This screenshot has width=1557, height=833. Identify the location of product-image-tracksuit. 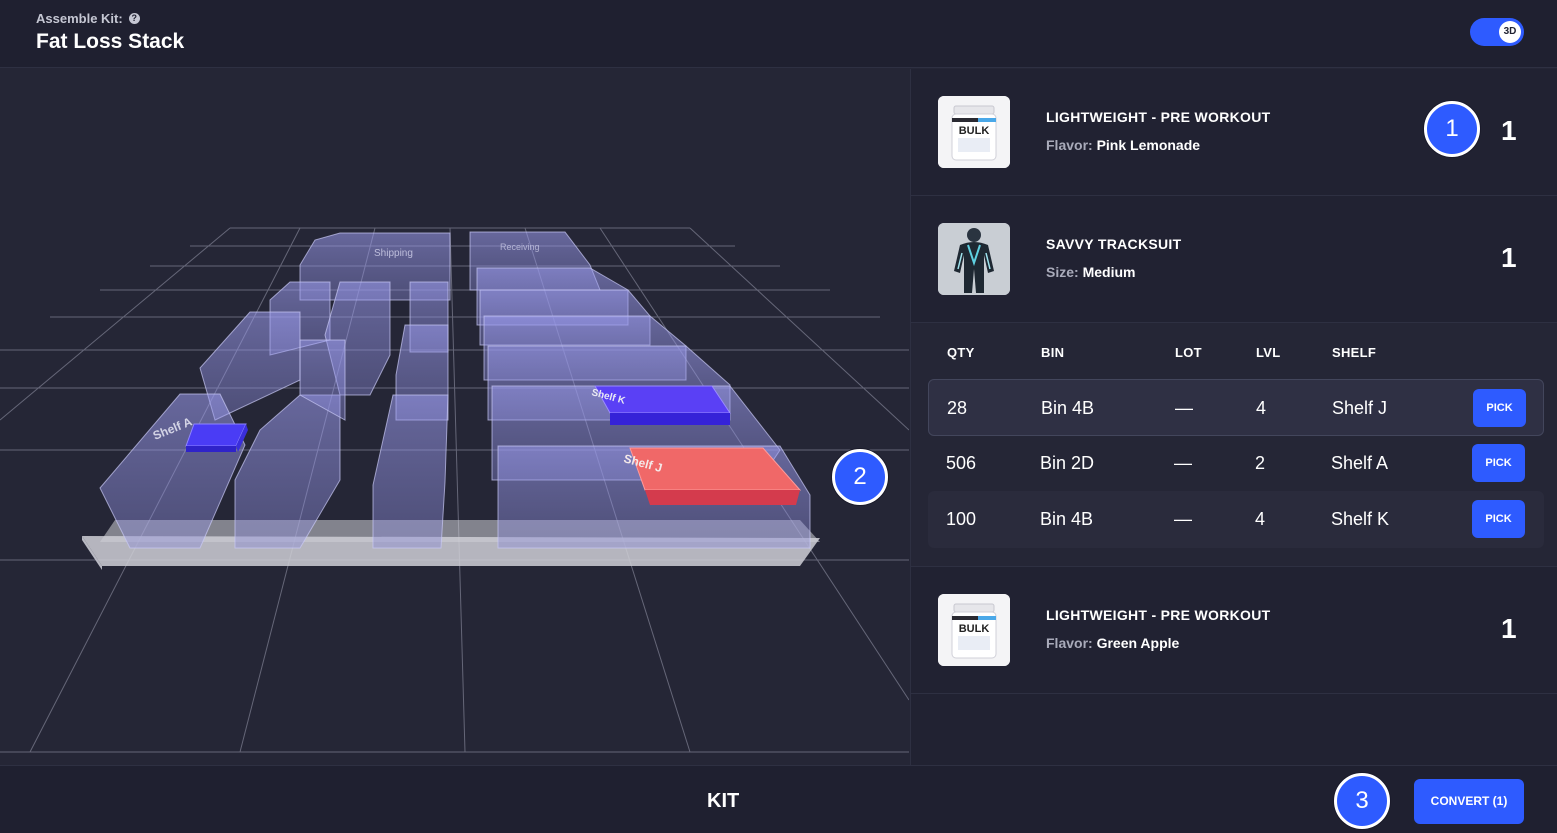
(974, 259).